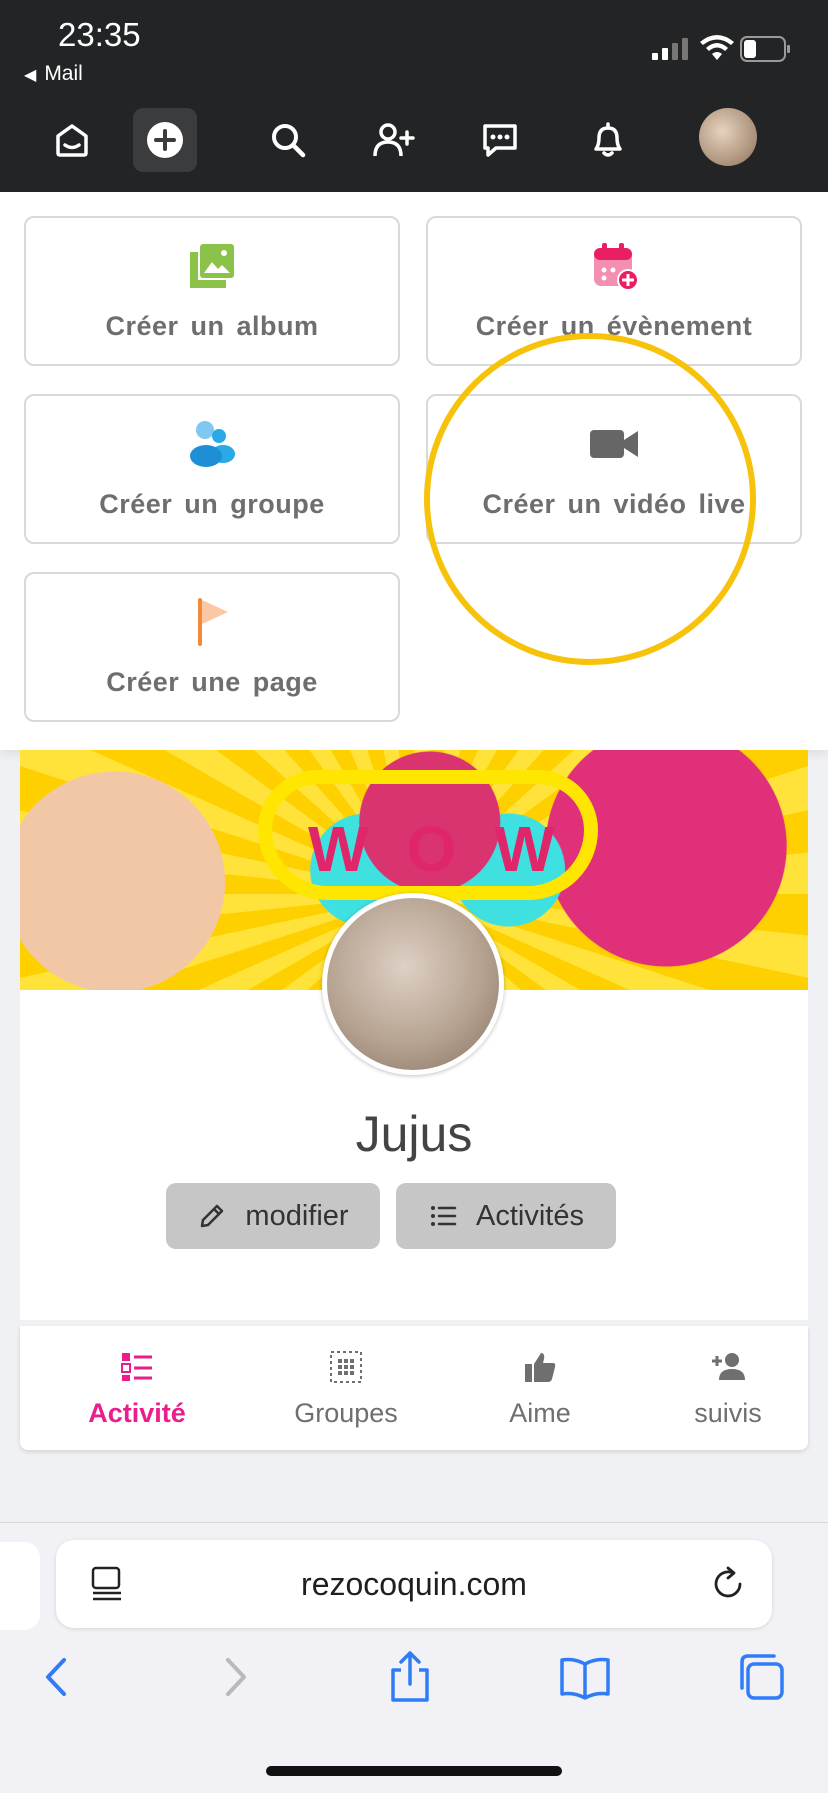 The height and width of the screenshot is (1793, 828). I want to click on tab-likes: Aime, so click(540, 1389).